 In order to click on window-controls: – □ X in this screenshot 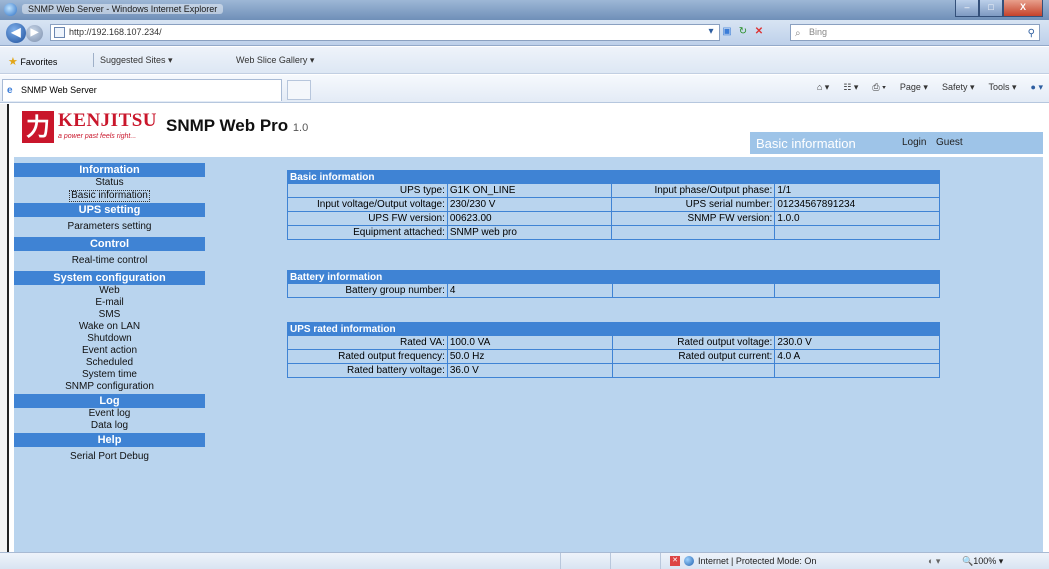, I will do `click(999, 8)`.